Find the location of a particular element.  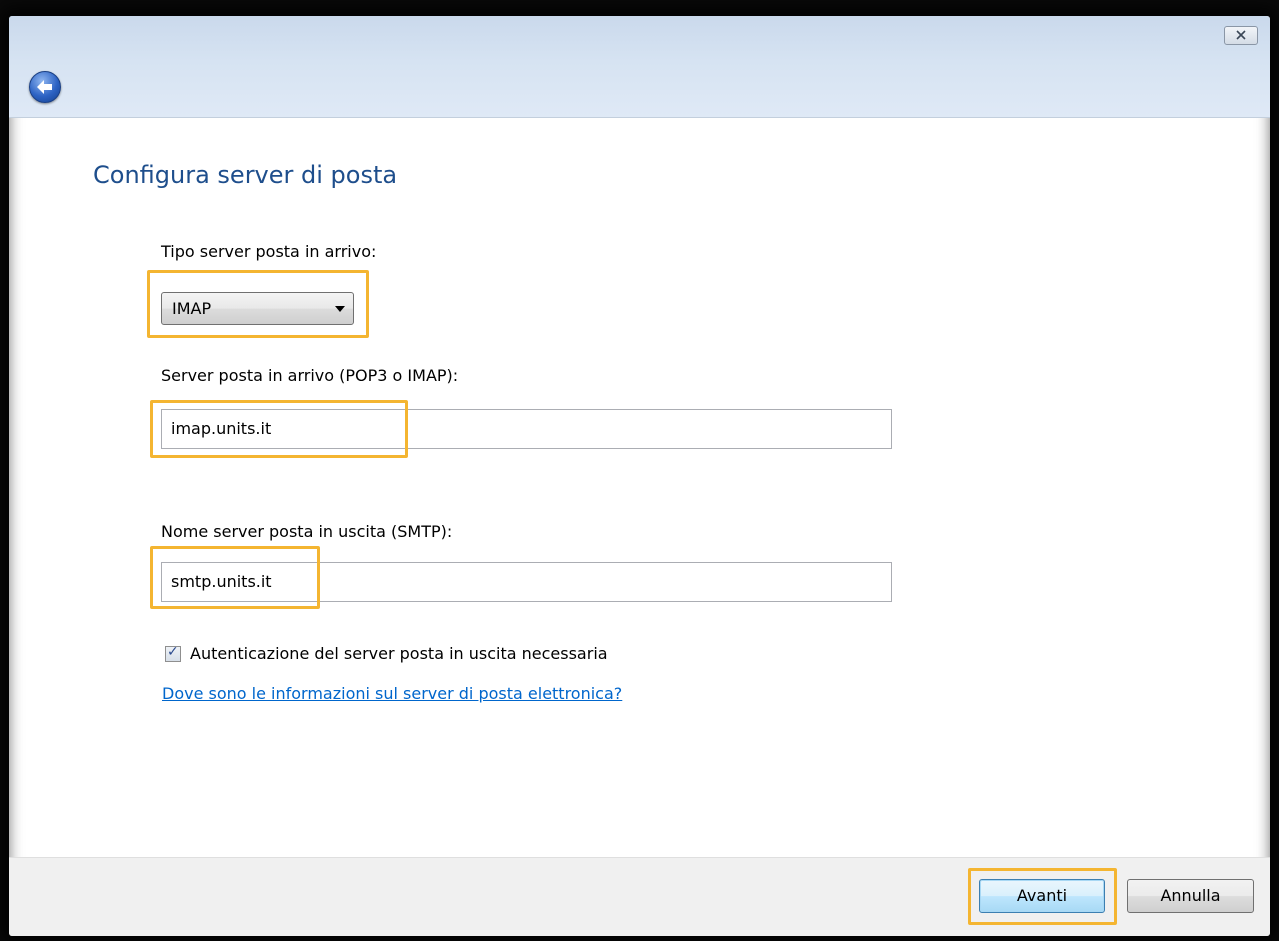

auth-checkbox: ✓ is located at coordinates (173, 653).